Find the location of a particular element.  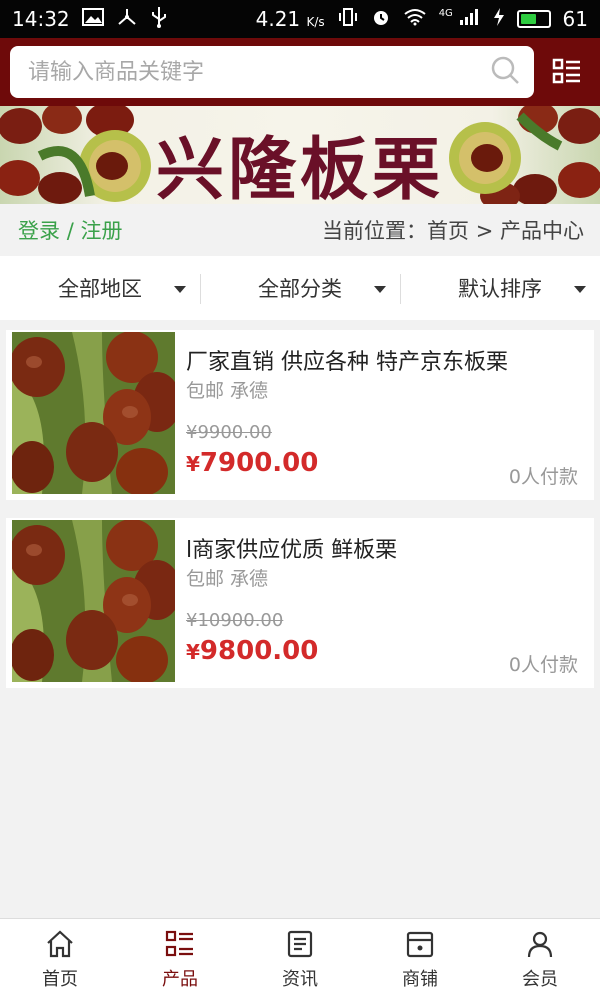

network-share-icon is located at coordinates (127, 19).